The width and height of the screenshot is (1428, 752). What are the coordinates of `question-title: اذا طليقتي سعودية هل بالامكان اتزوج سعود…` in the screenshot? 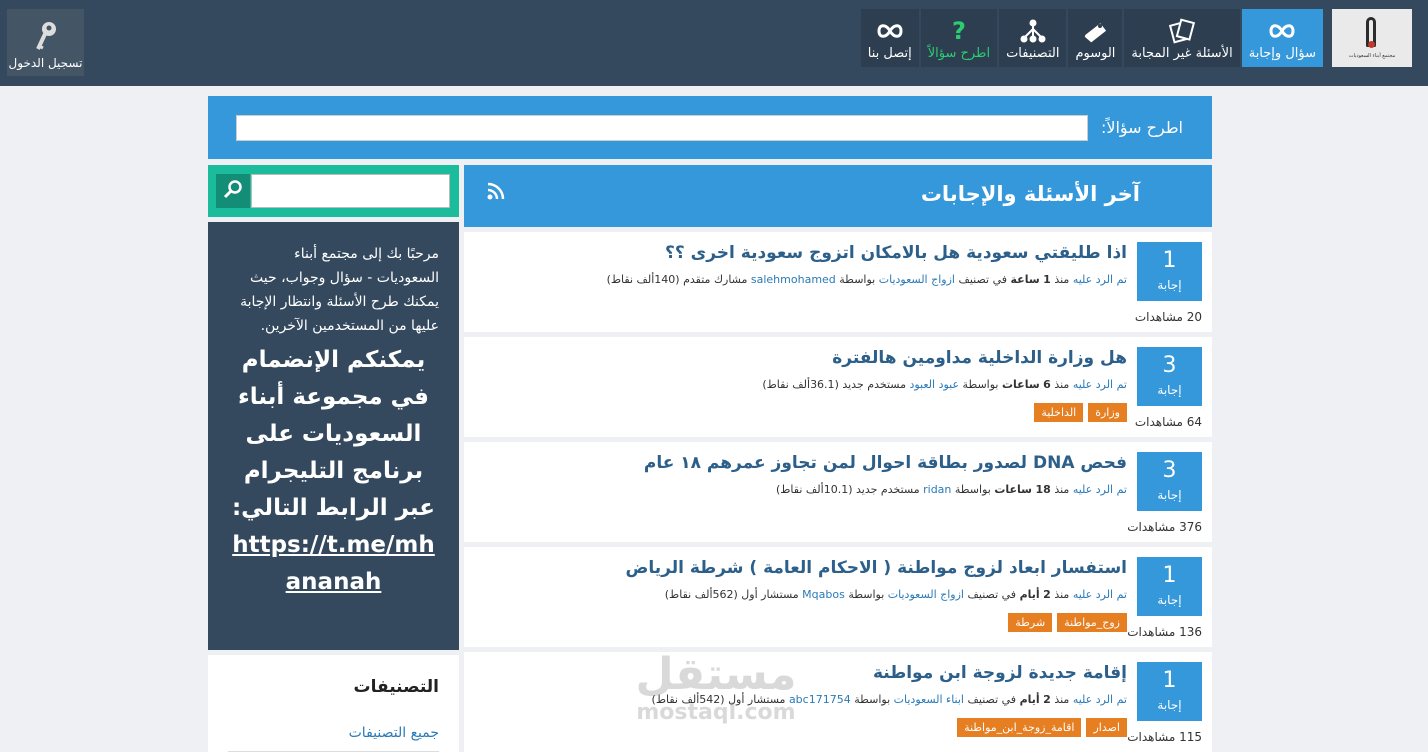 It's located at (896, 253).